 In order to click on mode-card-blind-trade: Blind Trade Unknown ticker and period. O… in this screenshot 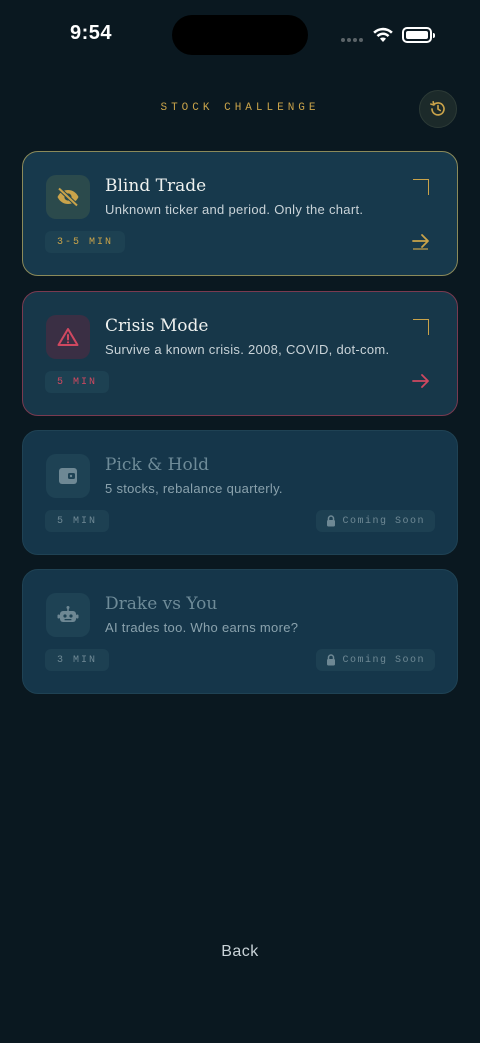, I will do `click(240, 213)`.